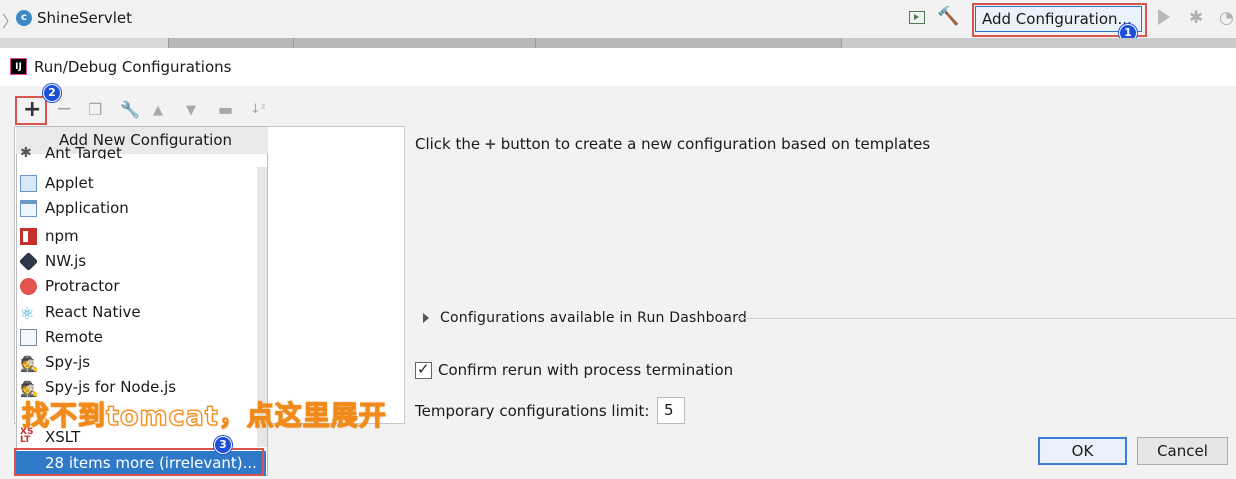 The height and width of the screenshot is (479, 1236). Describe the element at coordinates (28, 208) in the screenshot. I see `application-icon` at that location.